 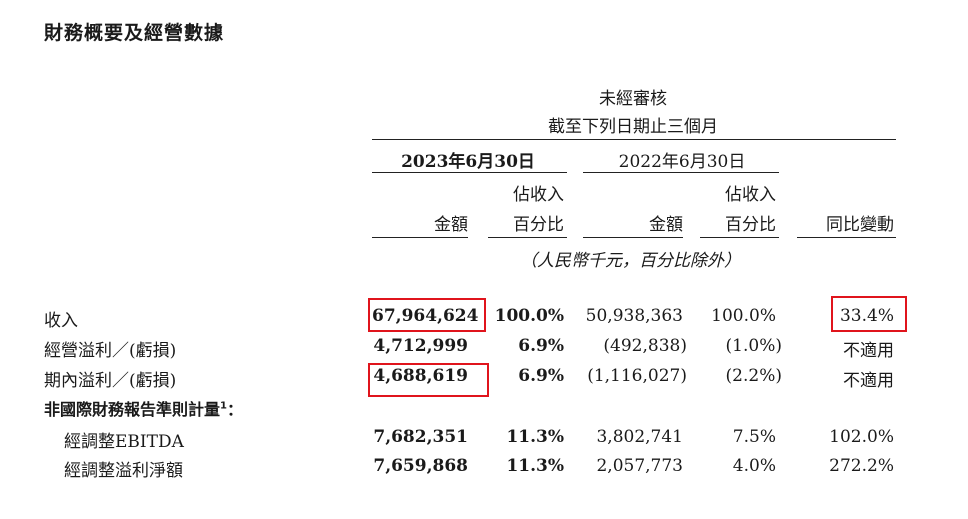 What do you see at coordinates (750, 225) in the screenshot?
I see `pct22-header-2: 百分比` at bounding box center [750, 225].